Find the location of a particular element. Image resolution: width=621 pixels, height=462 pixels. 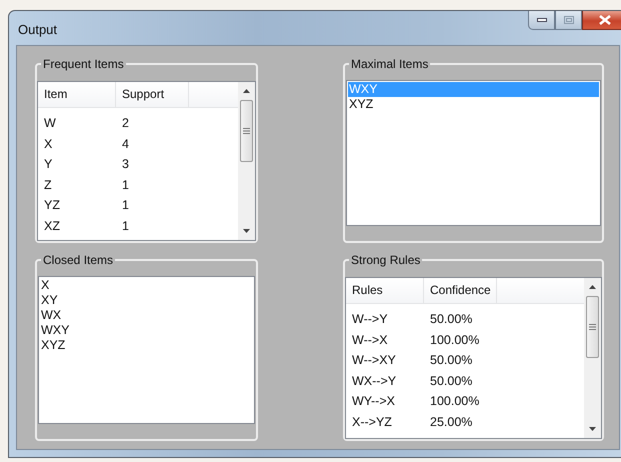

list-box: WXY XYZ is located at coordinates (473, 153).